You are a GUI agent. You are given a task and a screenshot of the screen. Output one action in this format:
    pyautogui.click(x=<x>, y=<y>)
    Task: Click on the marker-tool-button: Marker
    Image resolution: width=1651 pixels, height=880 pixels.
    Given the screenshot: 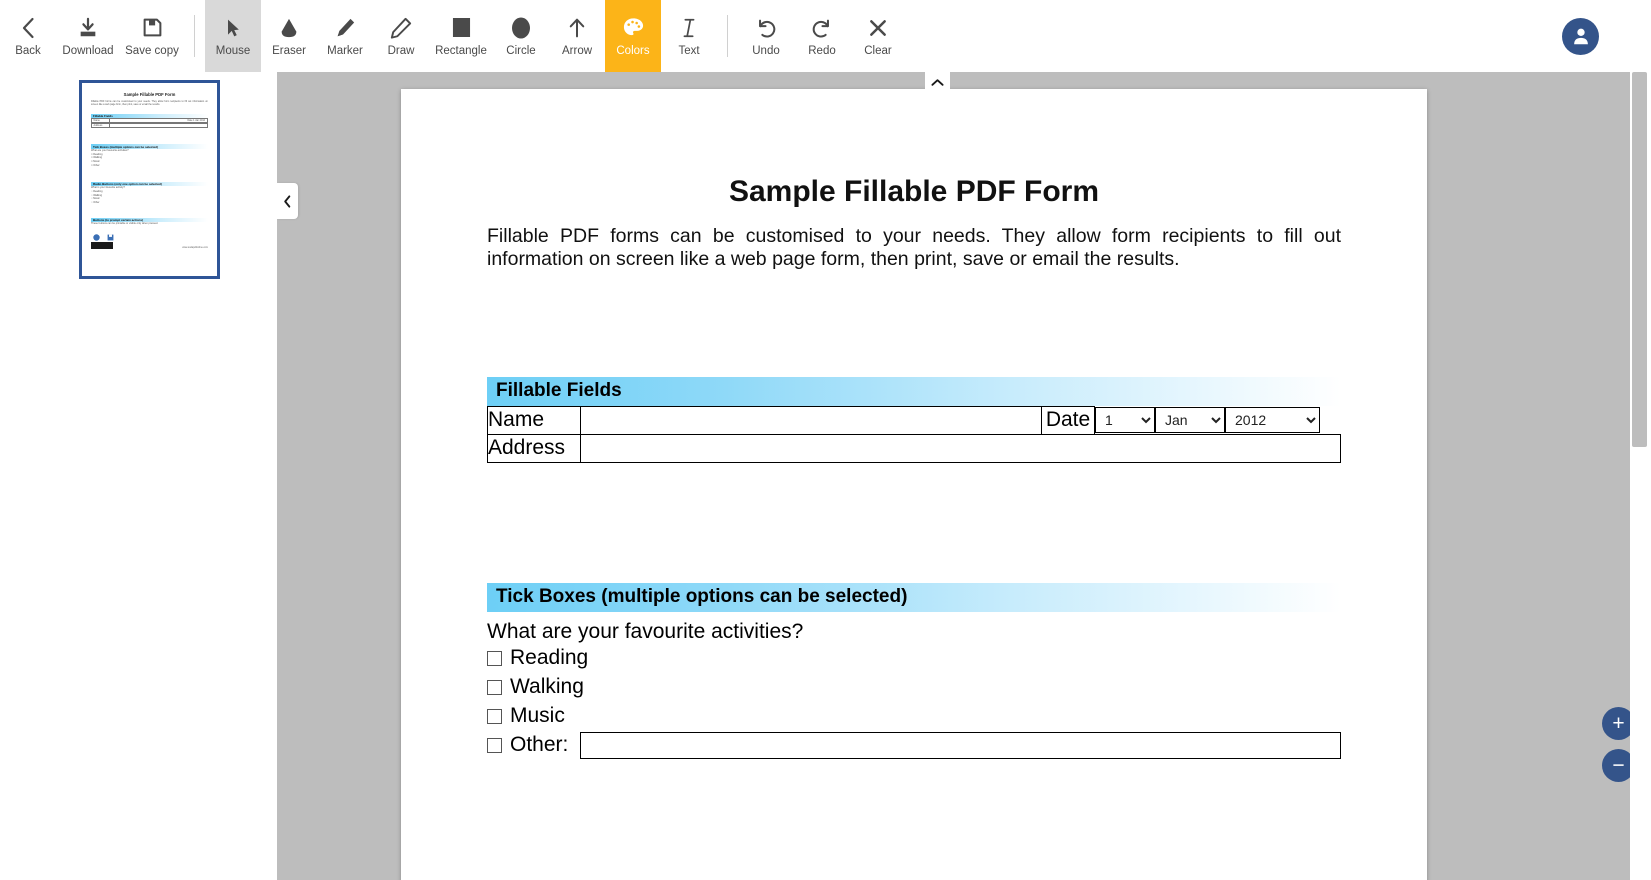 What is the action you would take?
    pyautogui.click(x=345, y=36)
    